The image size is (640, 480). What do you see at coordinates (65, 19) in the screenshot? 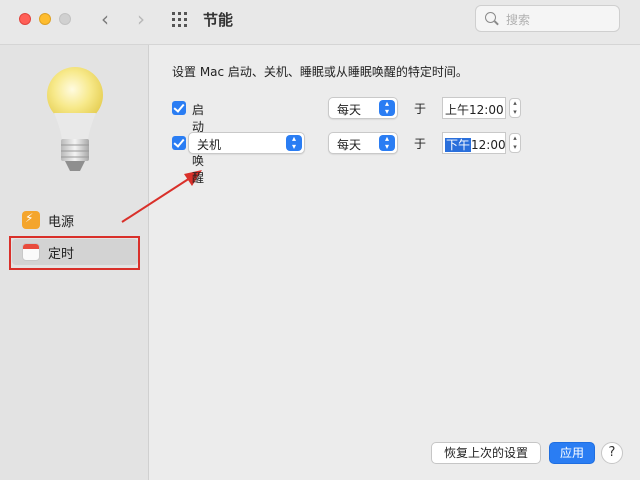
I see `zoom-window-button` at bounding box center [65, 19].